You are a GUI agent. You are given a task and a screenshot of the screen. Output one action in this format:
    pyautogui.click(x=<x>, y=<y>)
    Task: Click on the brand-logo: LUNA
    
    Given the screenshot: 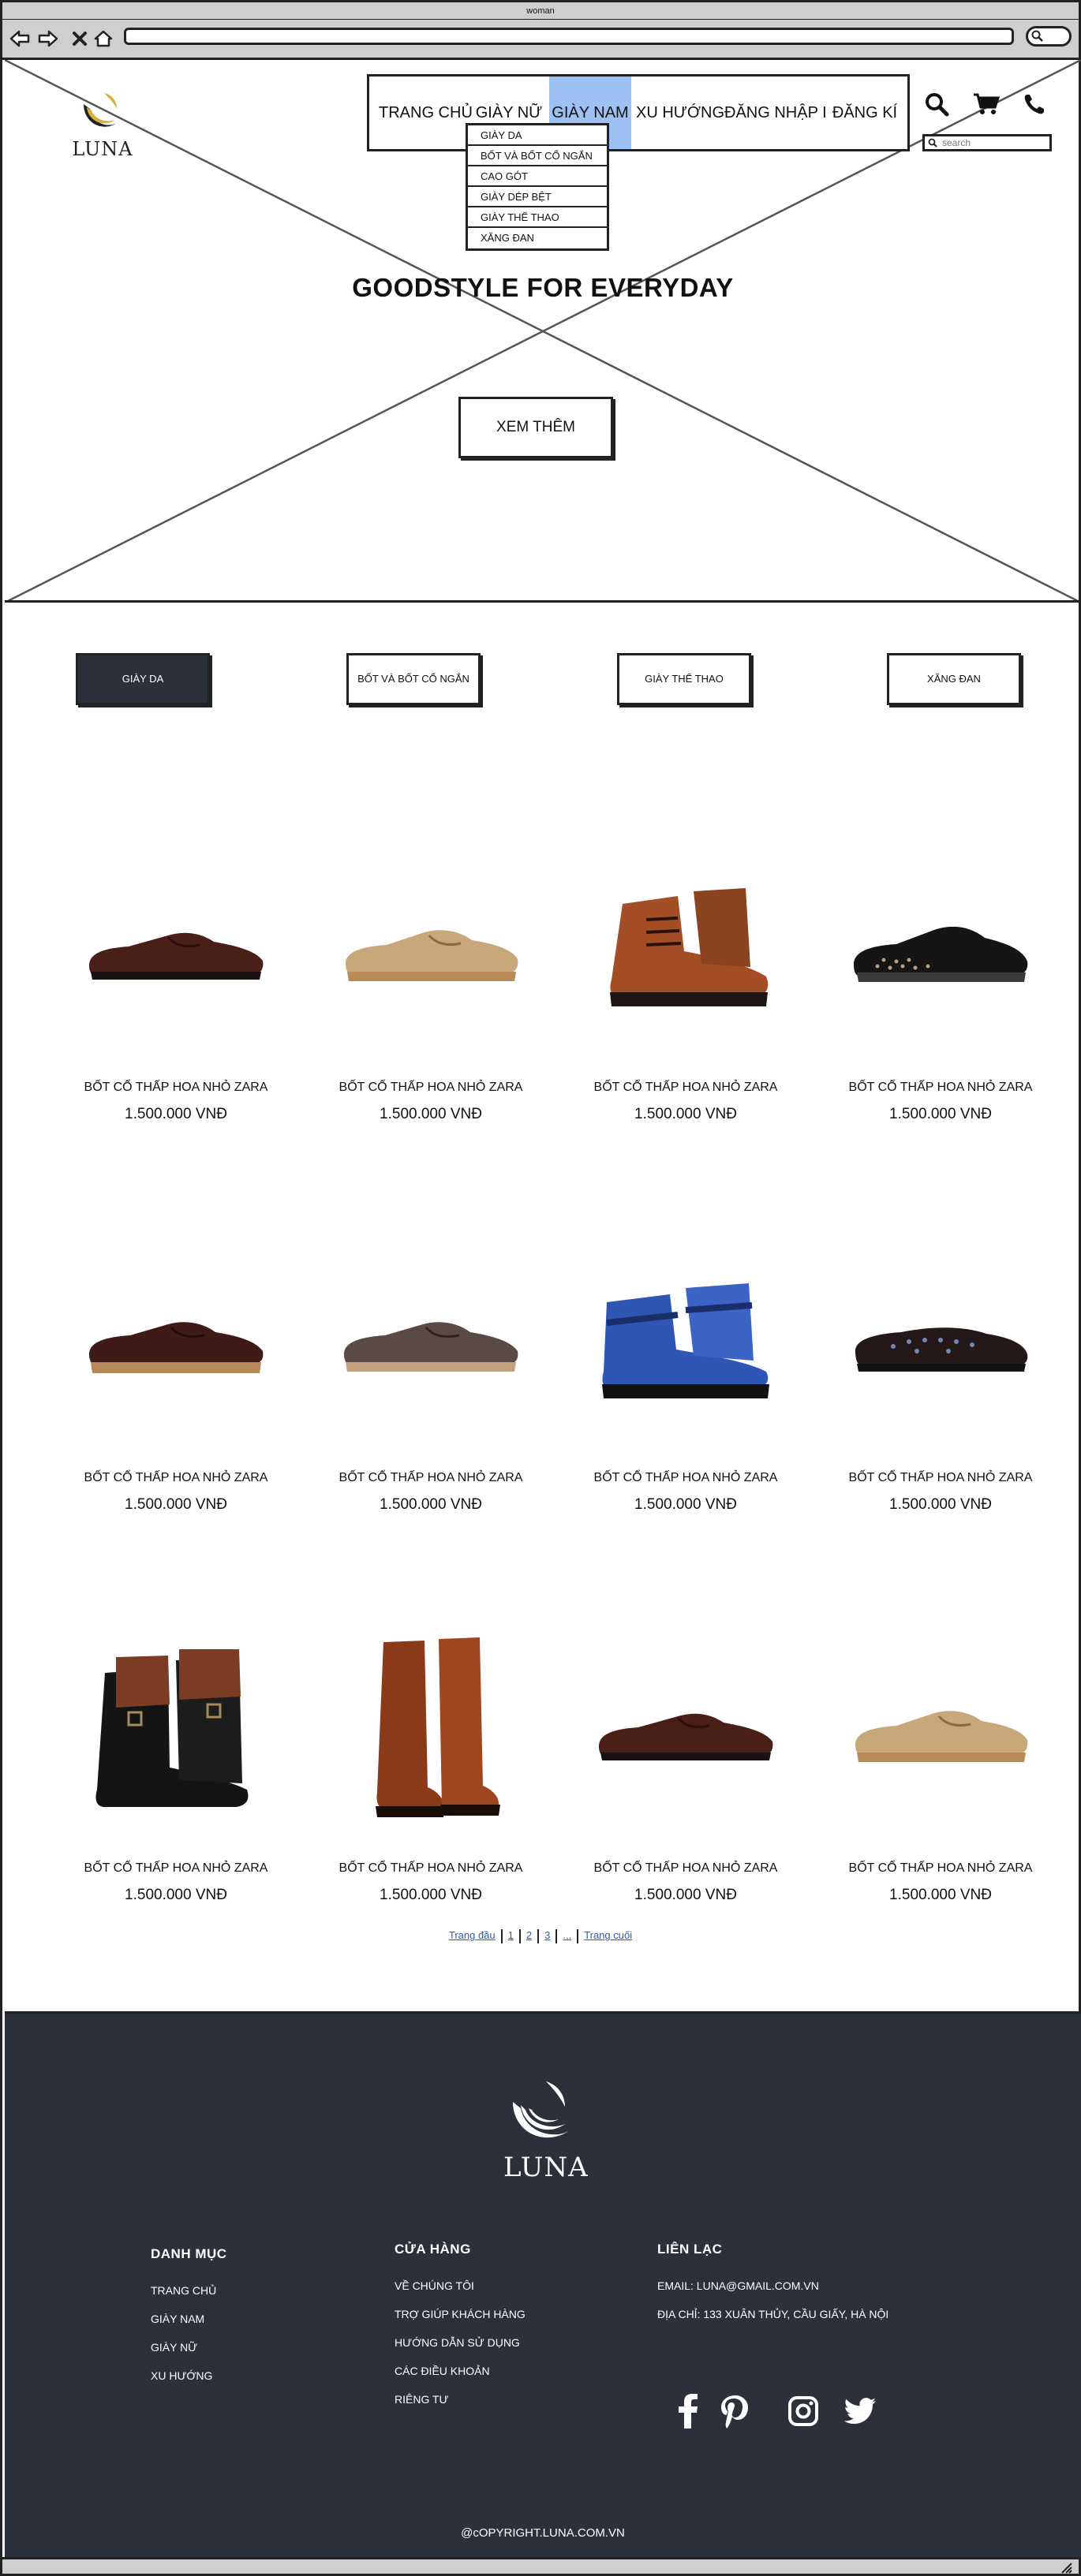 What is the action you would take?
    pyautogui.click(x=102, y=125)
    